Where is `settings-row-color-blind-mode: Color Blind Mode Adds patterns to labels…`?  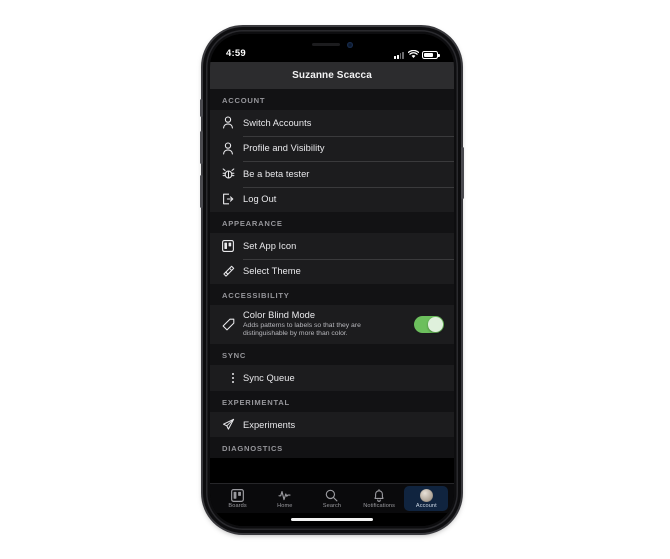 settings-row-color-blind-mode: Color Blind Mode Adds patterns to labels… is located at coordinates (332, 325).